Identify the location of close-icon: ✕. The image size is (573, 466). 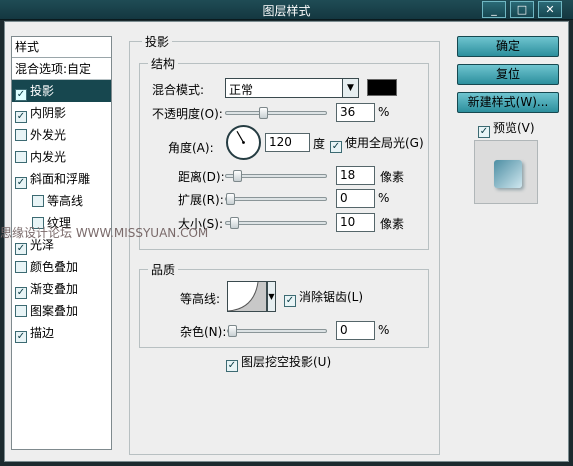
(550, 9).